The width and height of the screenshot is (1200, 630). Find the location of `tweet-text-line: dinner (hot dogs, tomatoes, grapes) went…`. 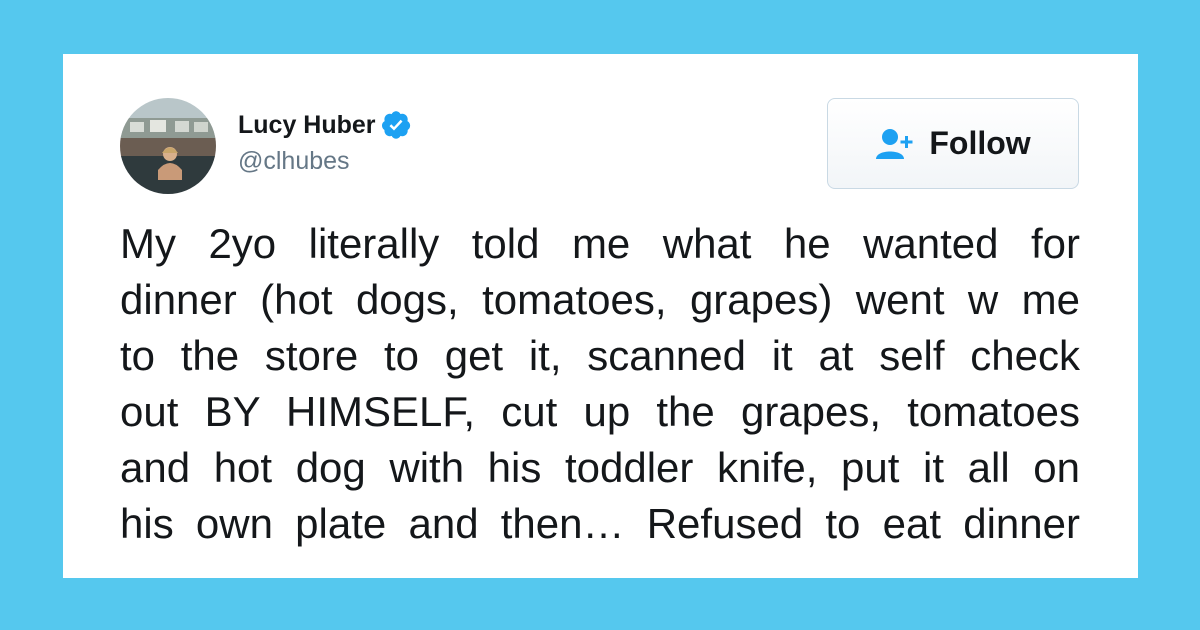

tweet-text-line: dinner (hot dogs, tomatoes, grapes) went… is located at coordinates (600, 299).